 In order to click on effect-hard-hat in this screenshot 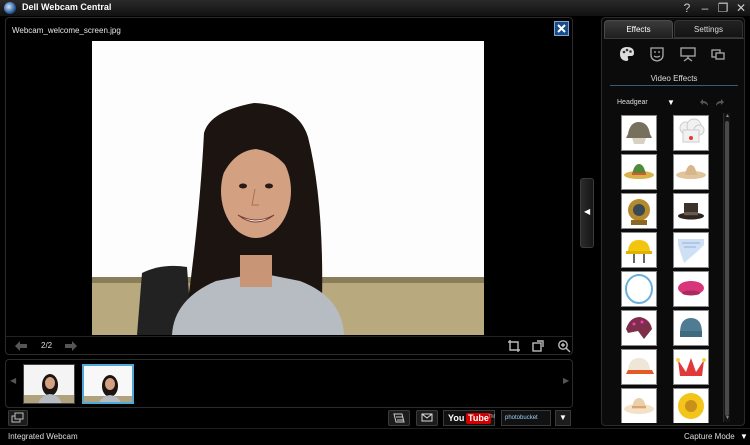, I will do `click(639, 250)`.